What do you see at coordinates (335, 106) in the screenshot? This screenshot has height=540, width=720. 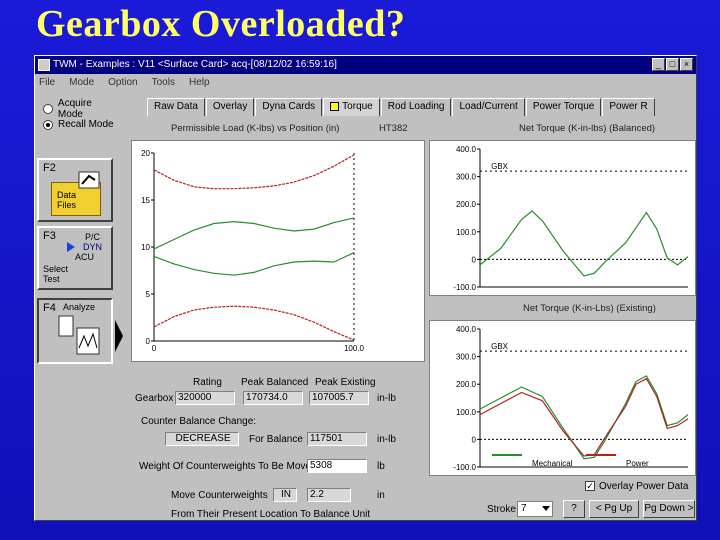 I see `active-tab-marker` at bounding box center [335, 106].